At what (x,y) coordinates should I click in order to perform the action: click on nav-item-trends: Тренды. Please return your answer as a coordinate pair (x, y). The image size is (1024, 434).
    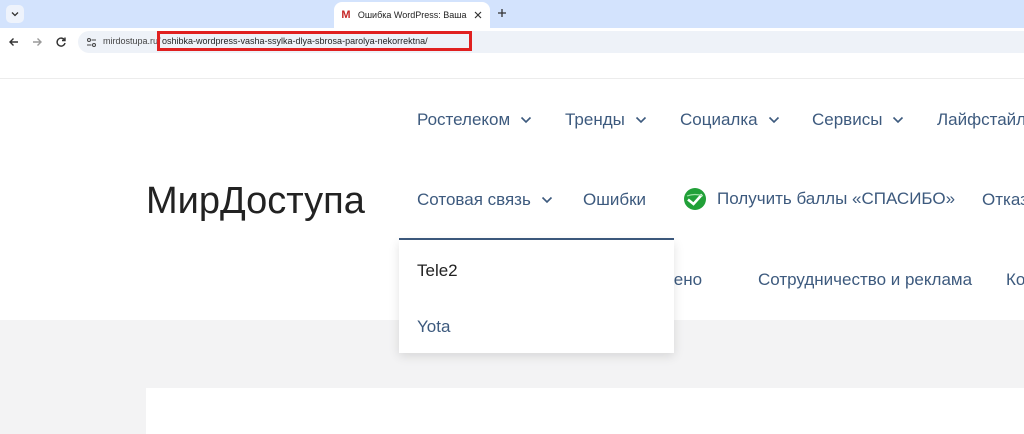
    Looking at the image, I should click on (606, 120).